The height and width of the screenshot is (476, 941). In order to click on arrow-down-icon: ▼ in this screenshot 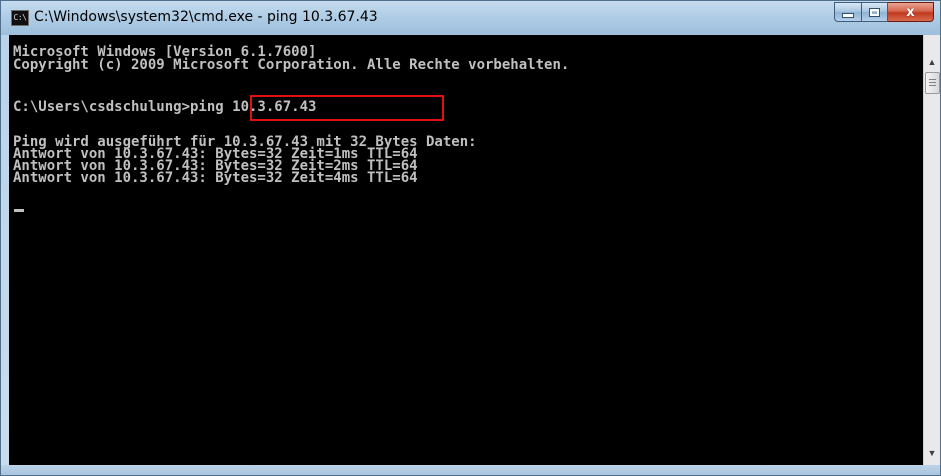, I will do `click(932, 452)`.